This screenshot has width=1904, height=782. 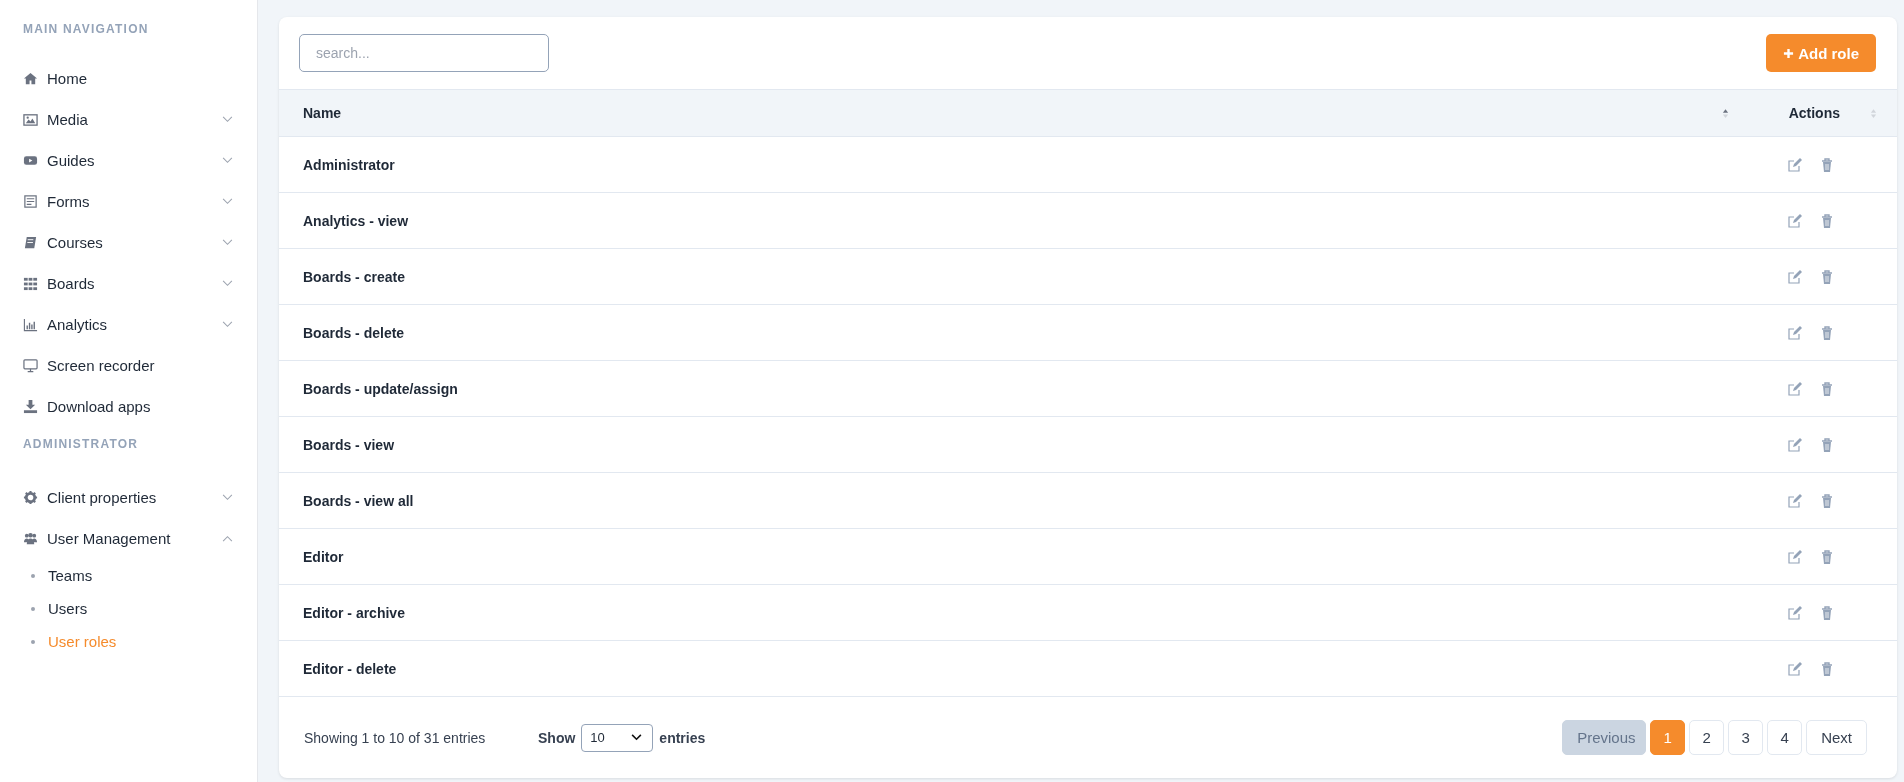 I want to click on nav-item: Download apps, so click(x=140, y=406).